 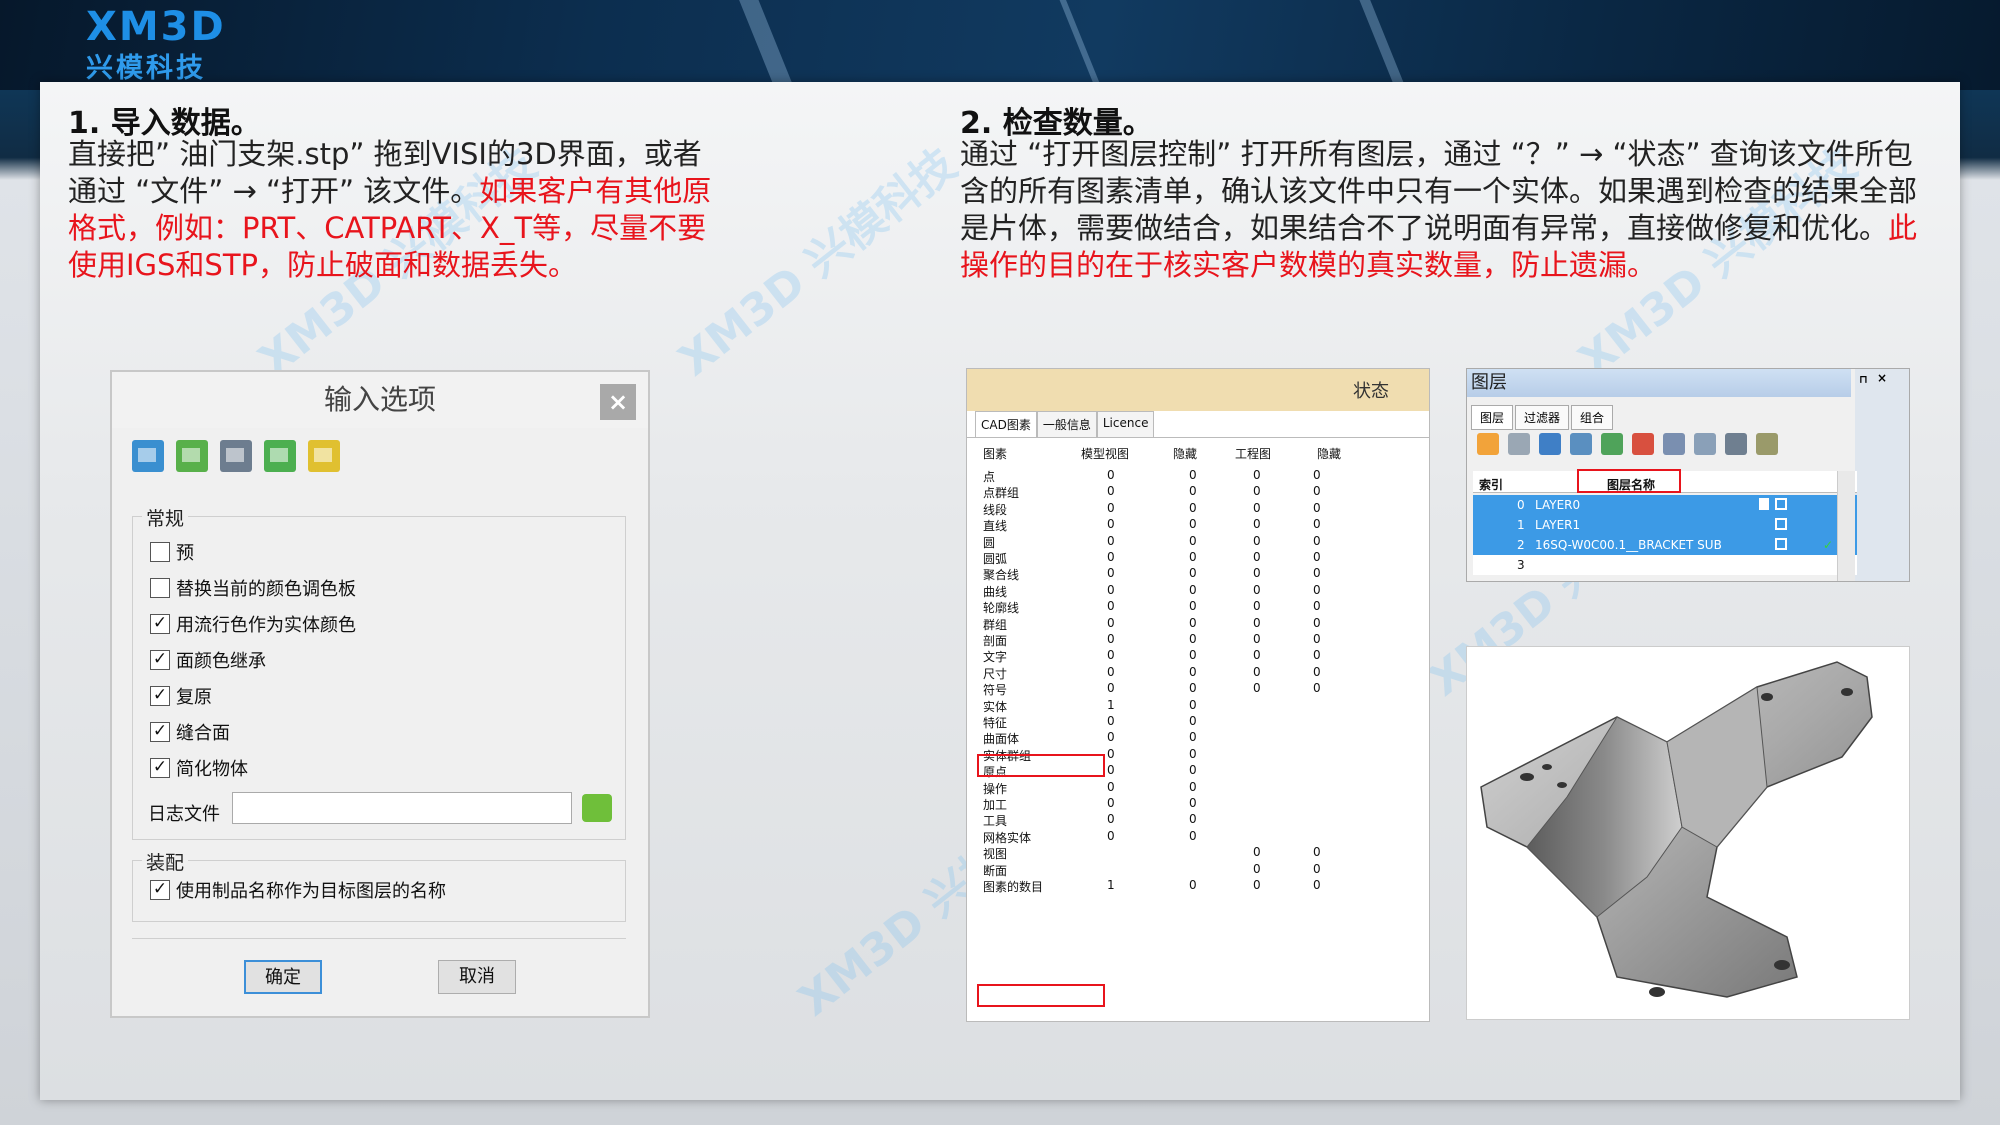 I want to click on load-settings-icon, so click(x=280, y=456).